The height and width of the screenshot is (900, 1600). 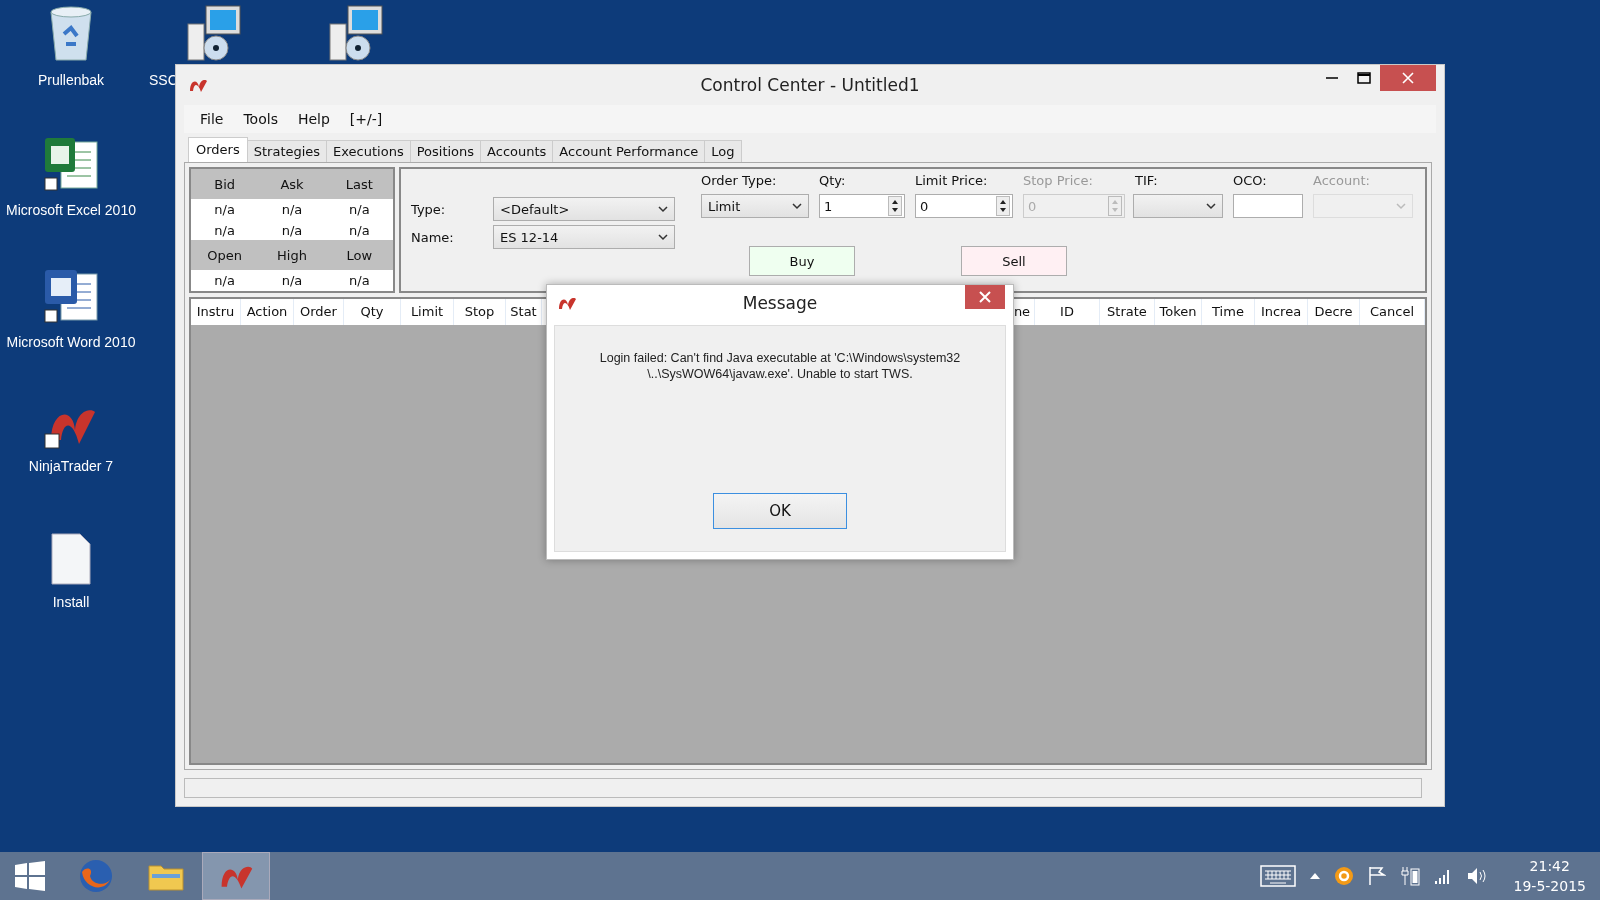 What do you see at coordinates (71, 297) in the screenshot?
I see `word-processor-icon` at bounding box center [71, 297].